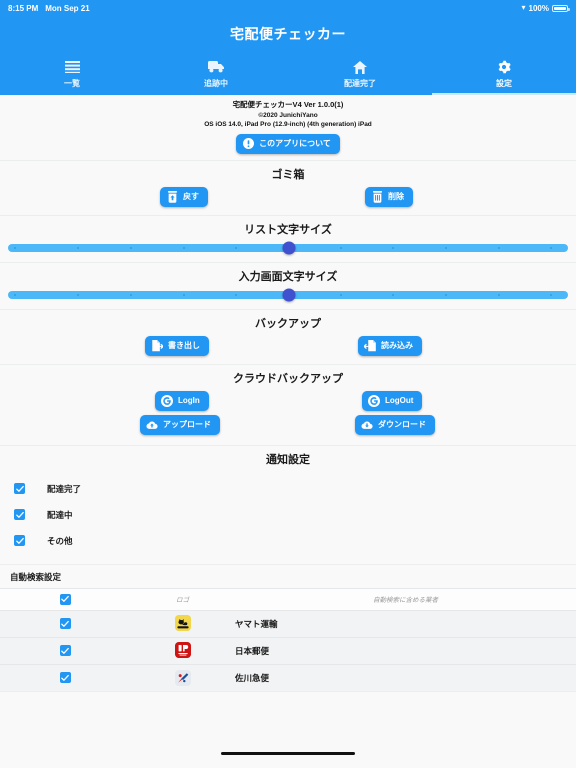 This screenshot has width=576, height=768. I want to click on about-app-button: このアプリについて, so click(288, 143).